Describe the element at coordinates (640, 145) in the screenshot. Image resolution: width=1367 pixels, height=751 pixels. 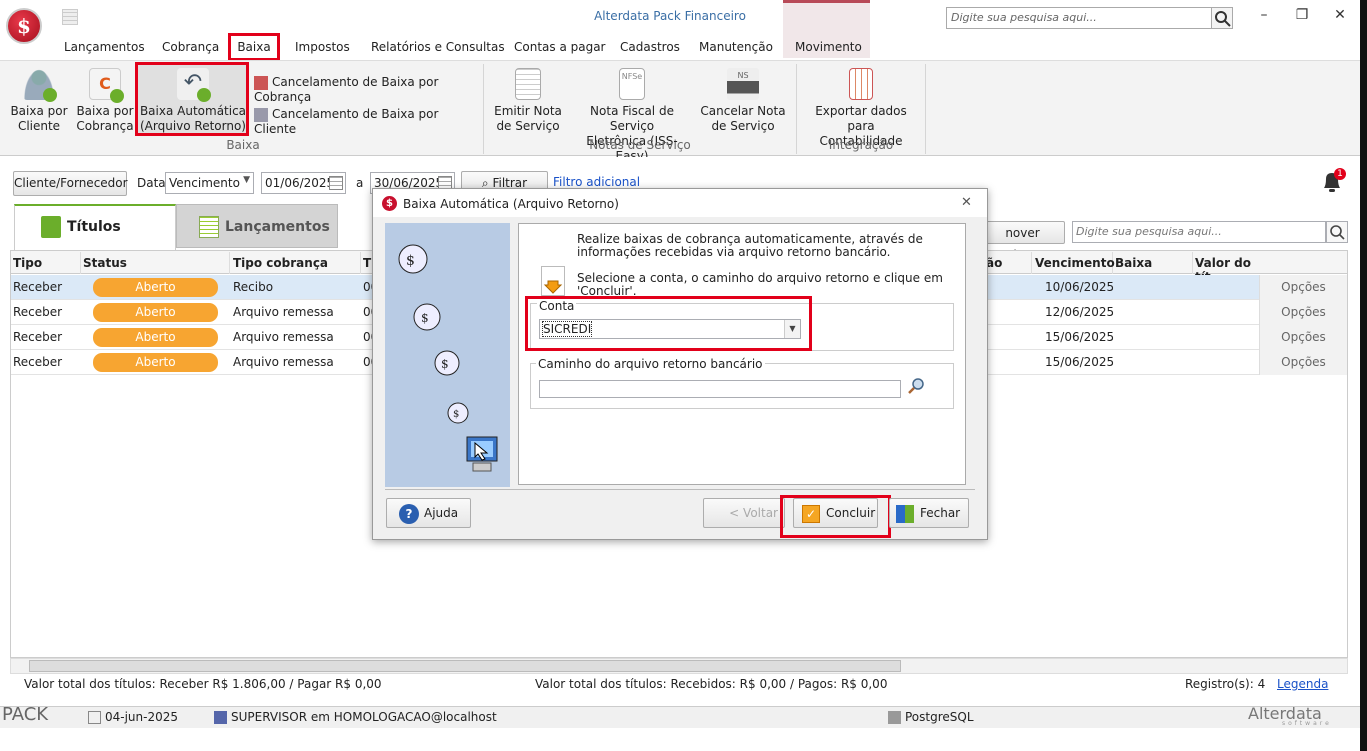
I see `group-notas-label: Notas de Serviço` at that location.